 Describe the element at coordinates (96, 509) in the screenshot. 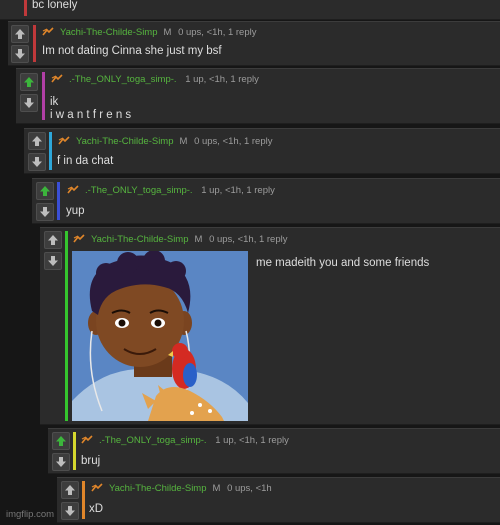

I see `comment-body: xD` at that location.